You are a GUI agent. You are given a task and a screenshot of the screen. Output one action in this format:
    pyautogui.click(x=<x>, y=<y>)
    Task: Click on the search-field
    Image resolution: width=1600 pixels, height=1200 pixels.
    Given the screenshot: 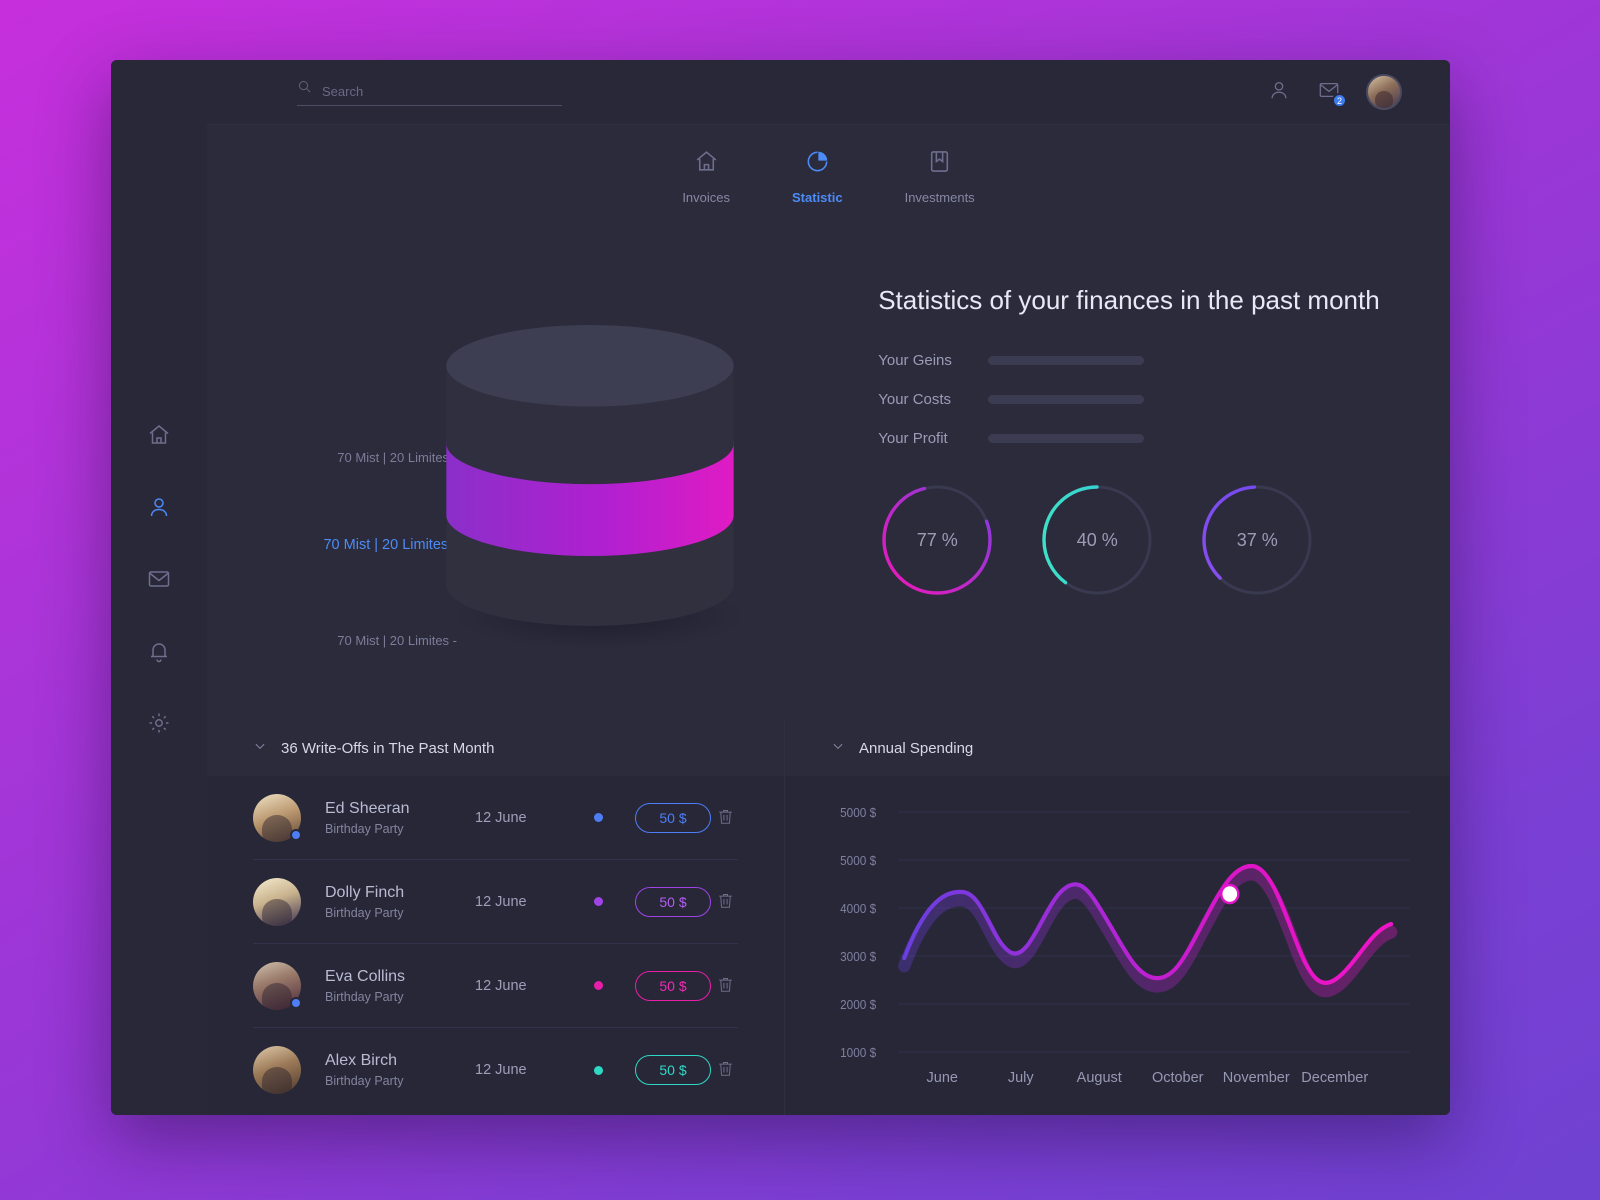 What is the action you would take?
    pyautogui.click(x=429, y=92)
    